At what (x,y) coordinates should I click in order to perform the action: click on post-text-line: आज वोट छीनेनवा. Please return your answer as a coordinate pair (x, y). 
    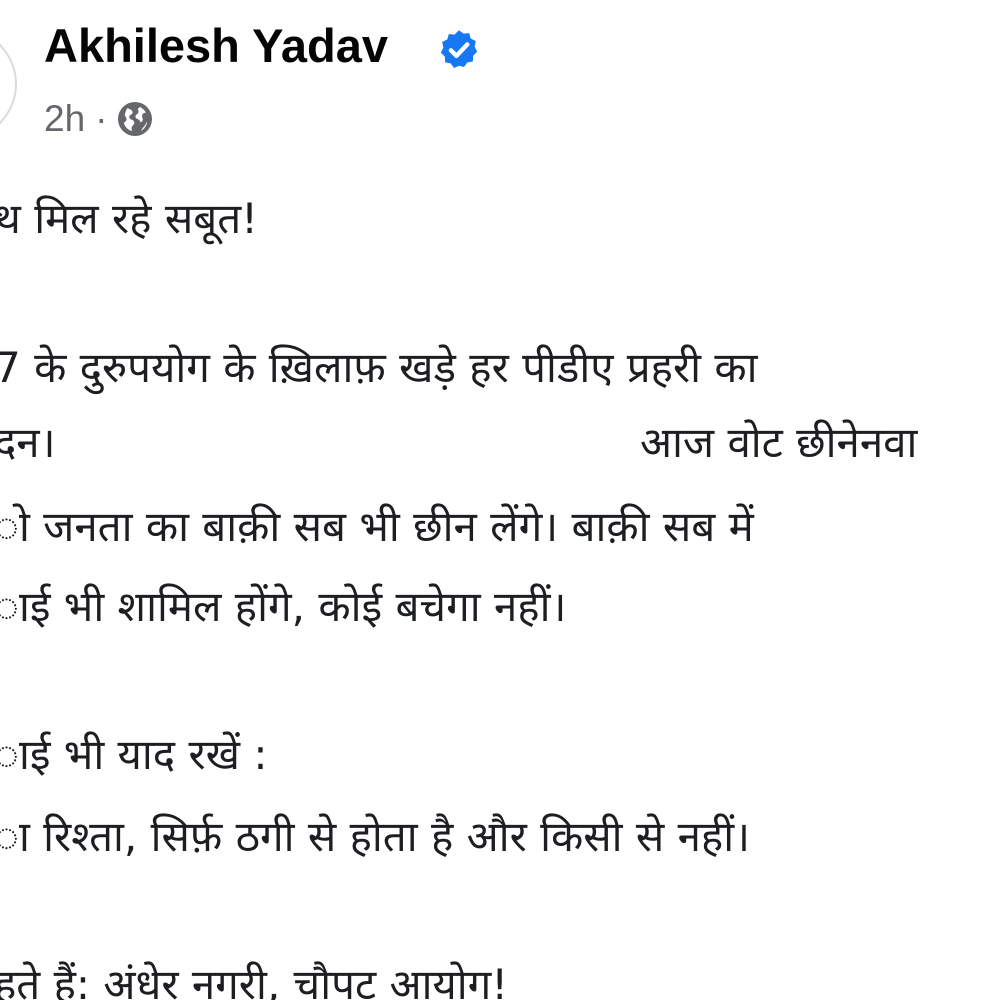
    Looking at the image, I should click on (779, 442).